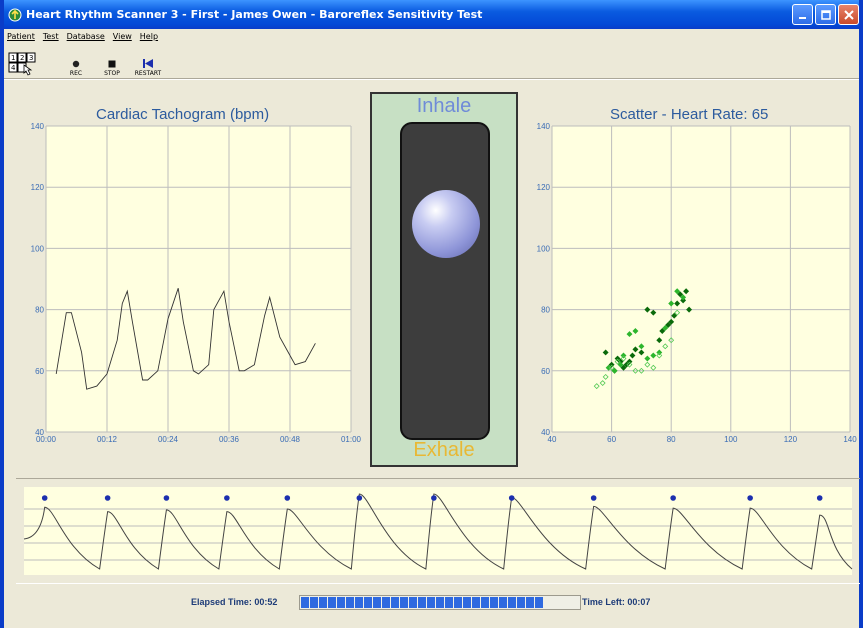  I want to click on toolbar: 1 2 3 4 REC STOP RESTART, so click(87, 61).